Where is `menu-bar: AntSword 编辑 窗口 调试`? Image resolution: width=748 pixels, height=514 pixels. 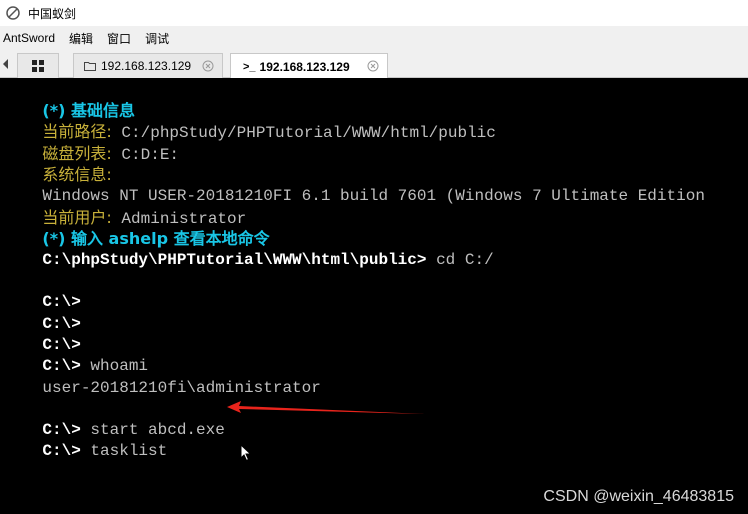 menu-bar: AntSword 编辑 窗口 调试 is located at coordinates (374, 38).